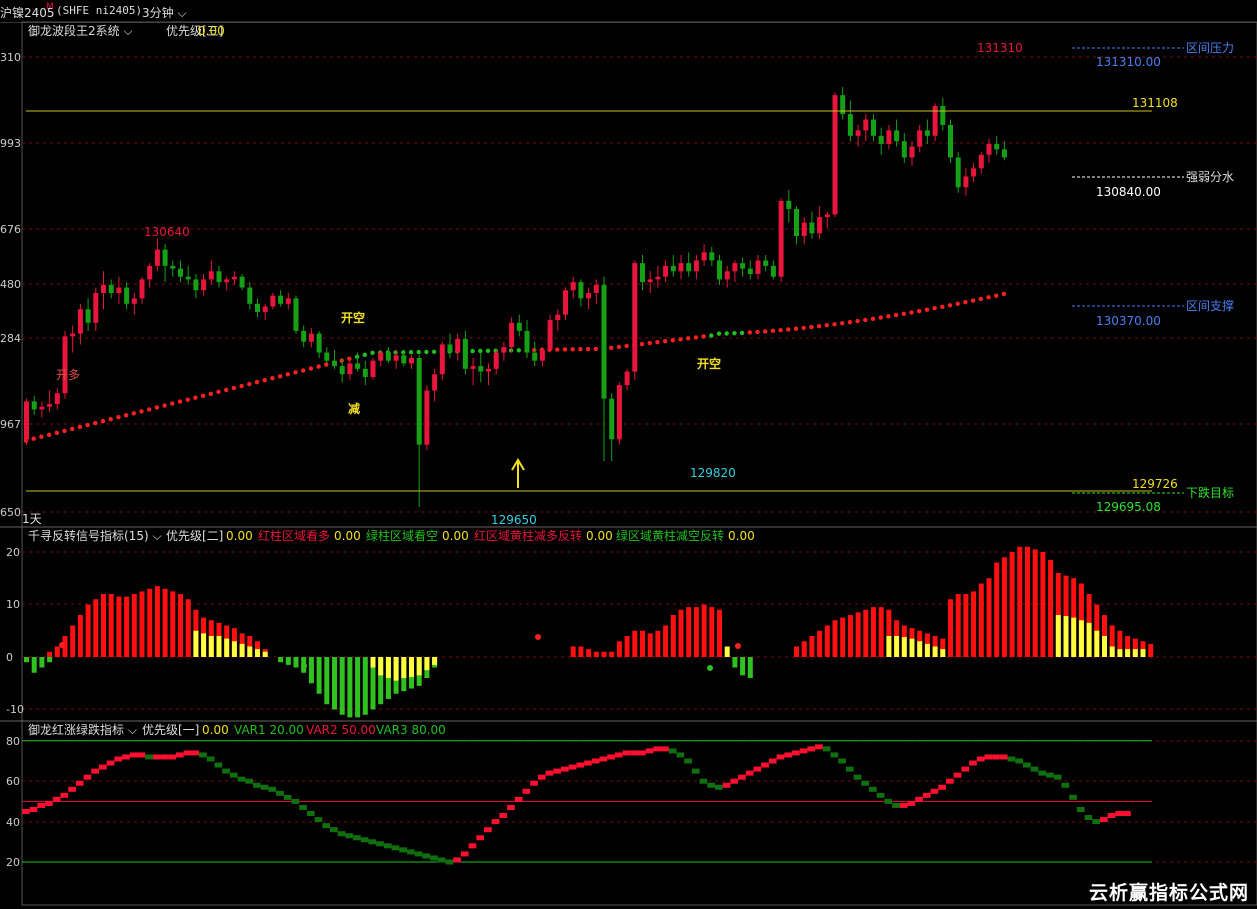  What do you see at coordinates (10, 512) in the screenshot?
I see `y-tick-label: 650` at bounding box center [10, 512].